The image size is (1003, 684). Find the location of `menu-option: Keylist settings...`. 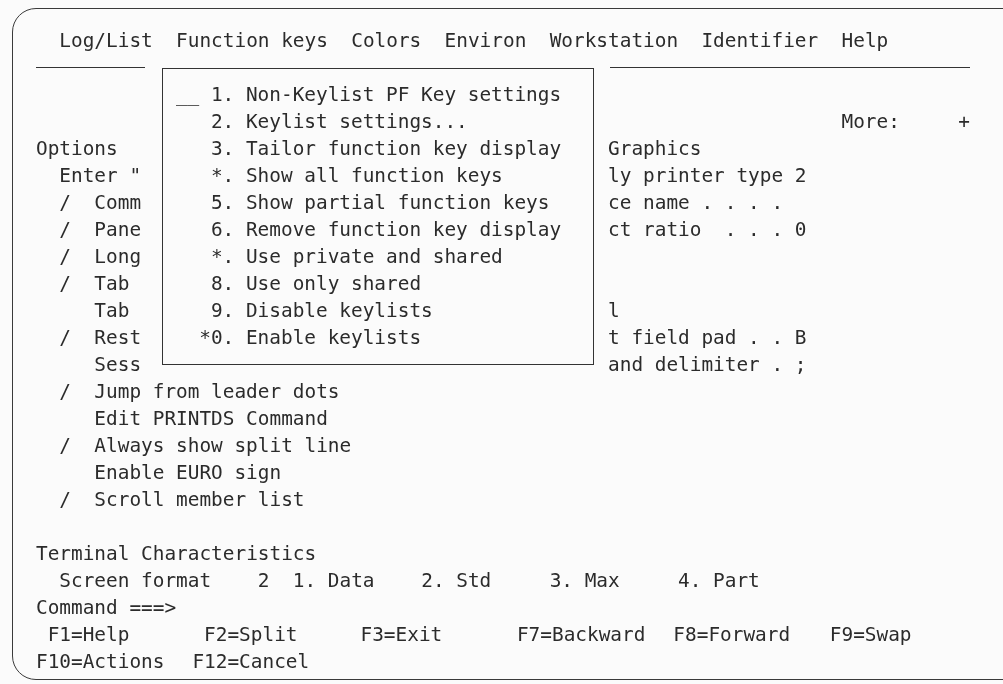

menu-option: Keylist settings... is located at coordinates (356, 121).